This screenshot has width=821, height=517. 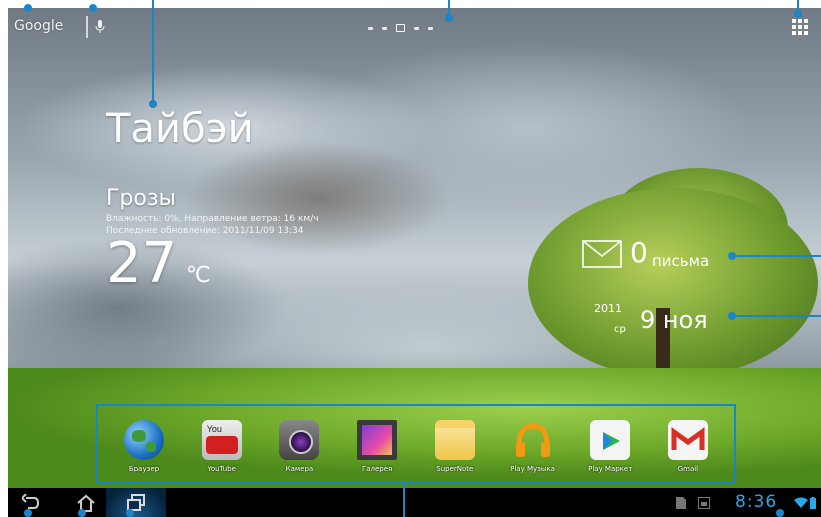 I want to click on google-search-button: Google, so click(x=38, y=26).